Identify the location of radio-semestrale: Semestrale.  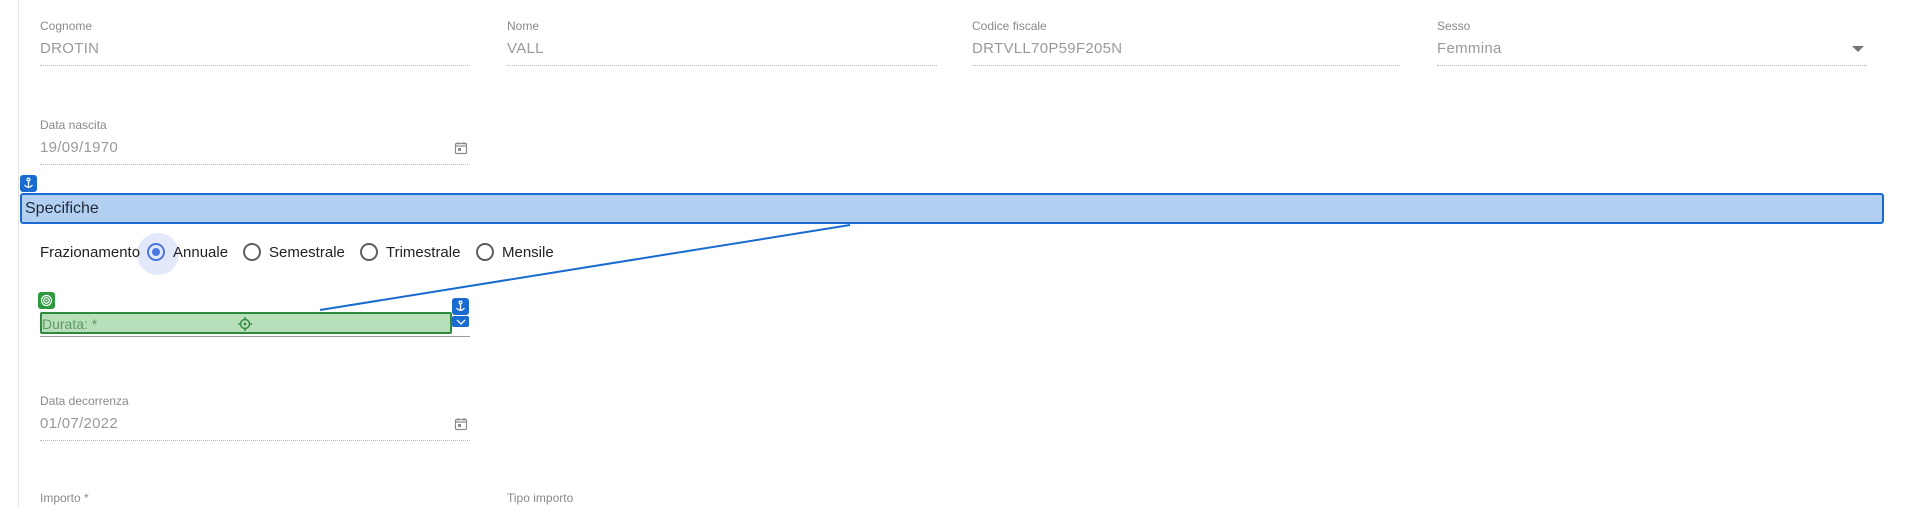
(294, 252).